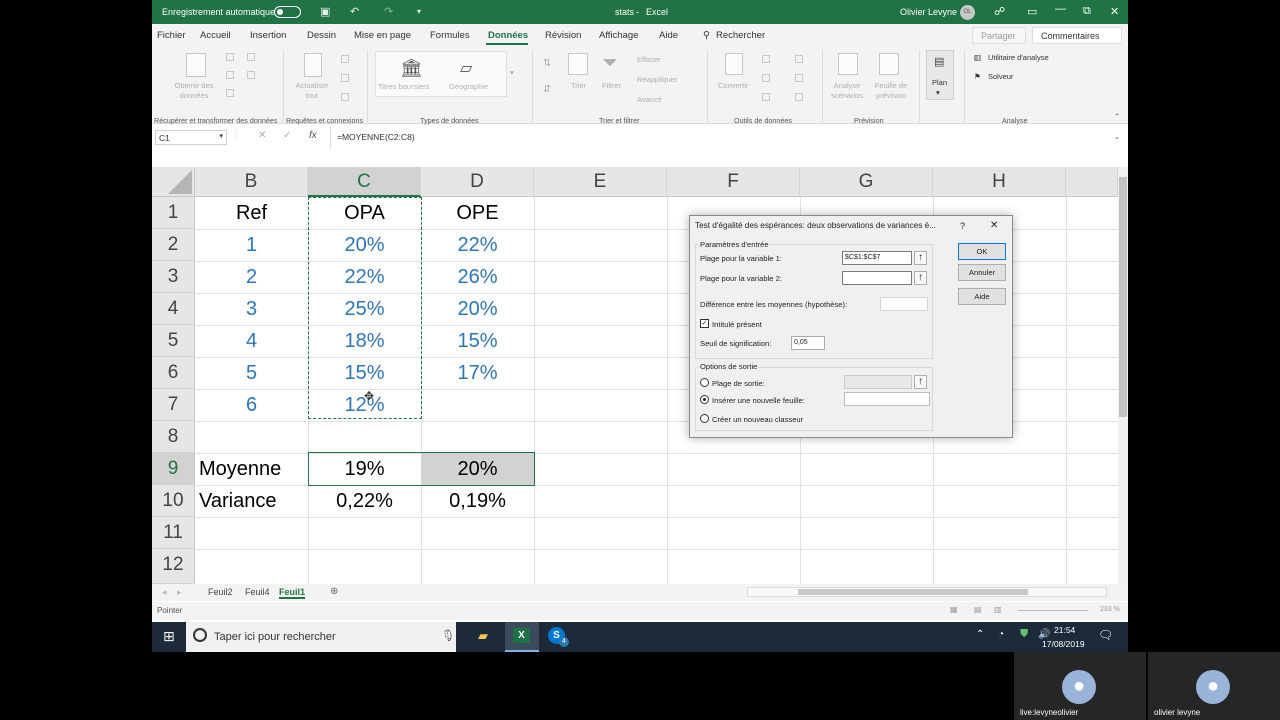 The image size is (1280, 720). Describe the element at coordinates (251, 213) in the screenshot. I see `cell-b1: Ref` at that location.